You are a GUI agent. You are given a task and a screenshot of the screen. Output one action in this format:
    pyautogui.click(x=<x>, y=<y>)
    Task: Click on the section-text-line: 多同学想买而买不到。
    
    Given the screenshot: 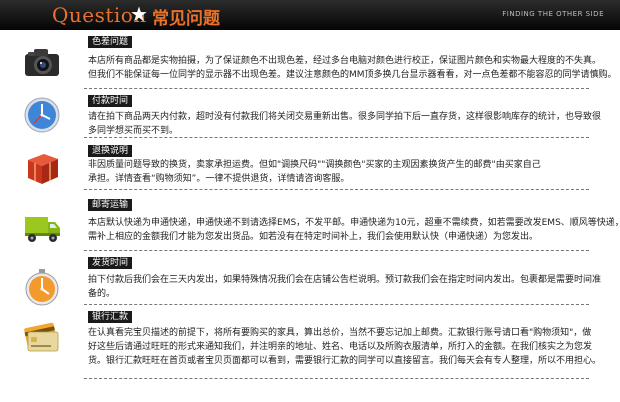 What is the action you would take?
    pyautogui.click(x=133, y=131)
    